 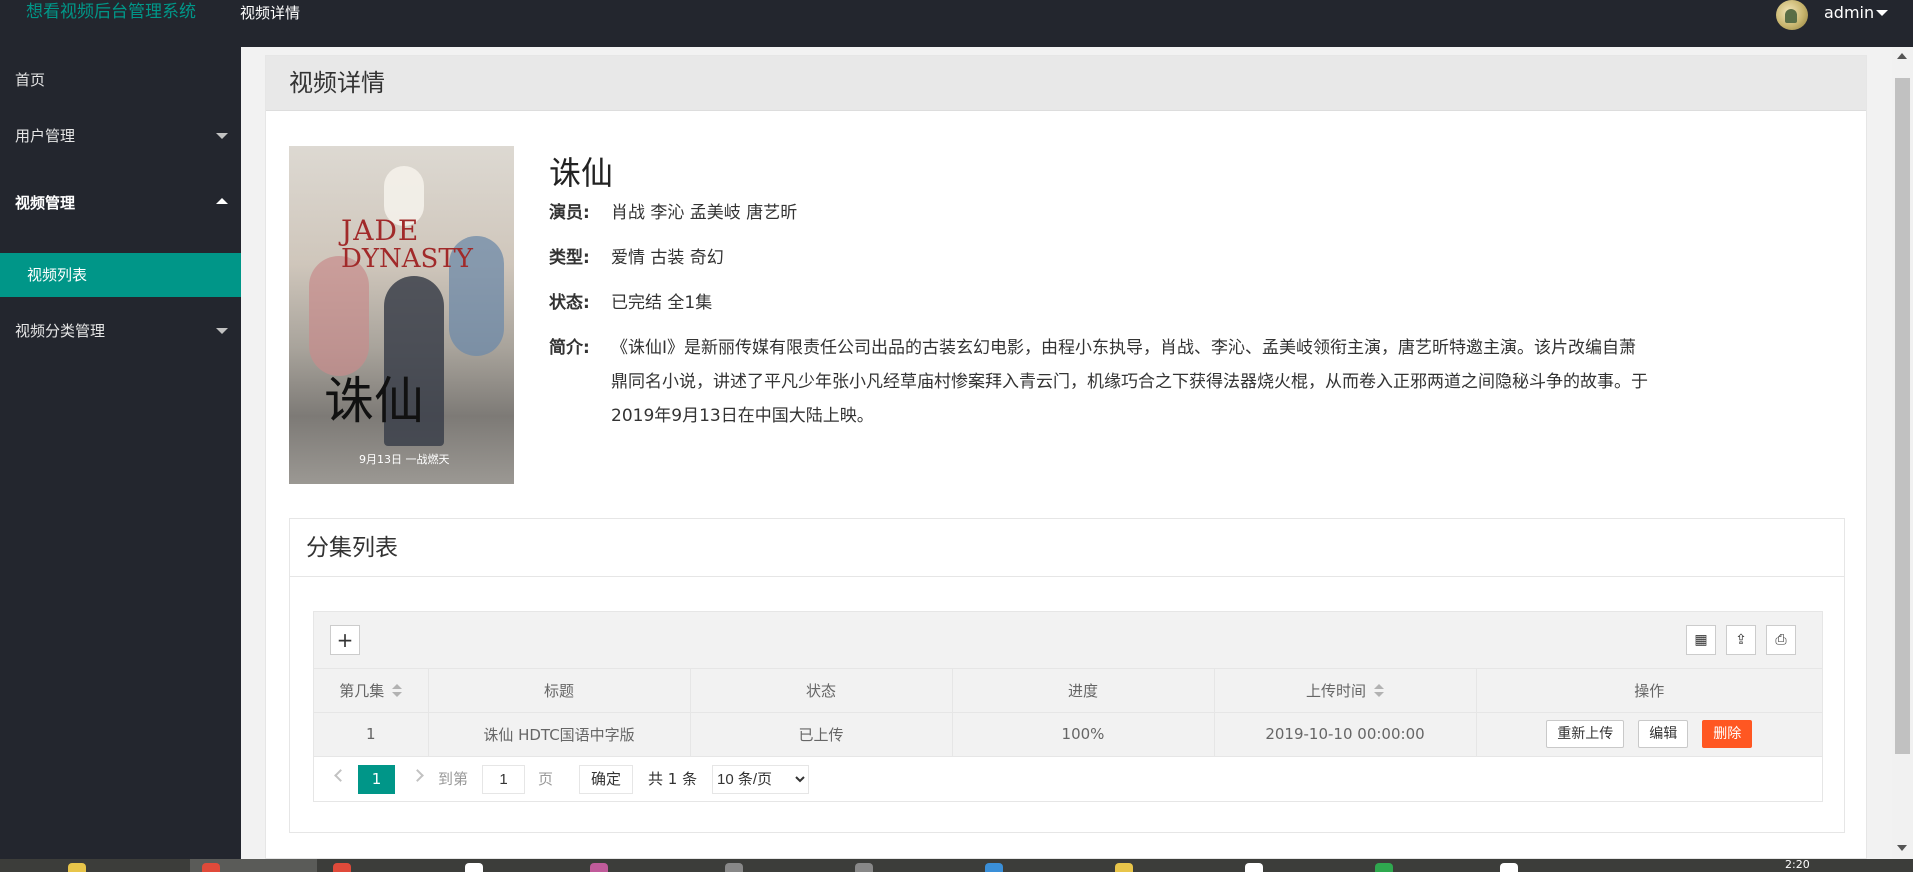 What do you see at coordinates (111, 13) in the screenshot?
I see `app-logo: 想看视频后台管理系统` at bounding box center [111, 13].